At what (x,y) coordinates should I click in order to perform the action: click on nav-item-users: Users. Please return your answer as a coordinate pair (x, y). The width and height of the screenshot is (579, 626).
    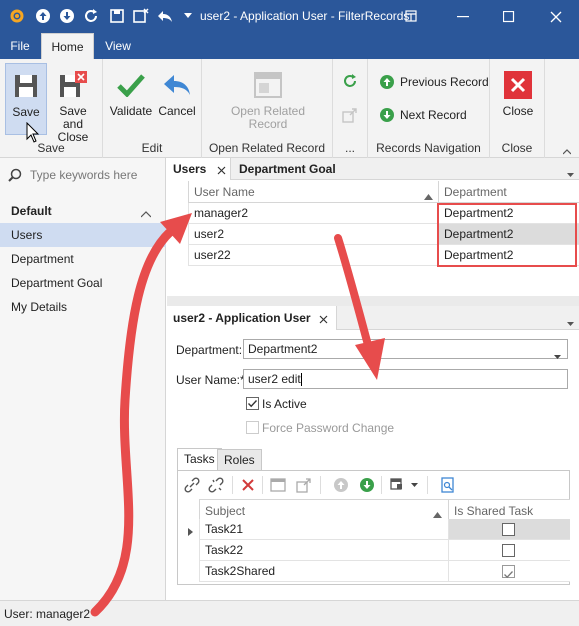
    Looking at the image, I should click on (83, 235).